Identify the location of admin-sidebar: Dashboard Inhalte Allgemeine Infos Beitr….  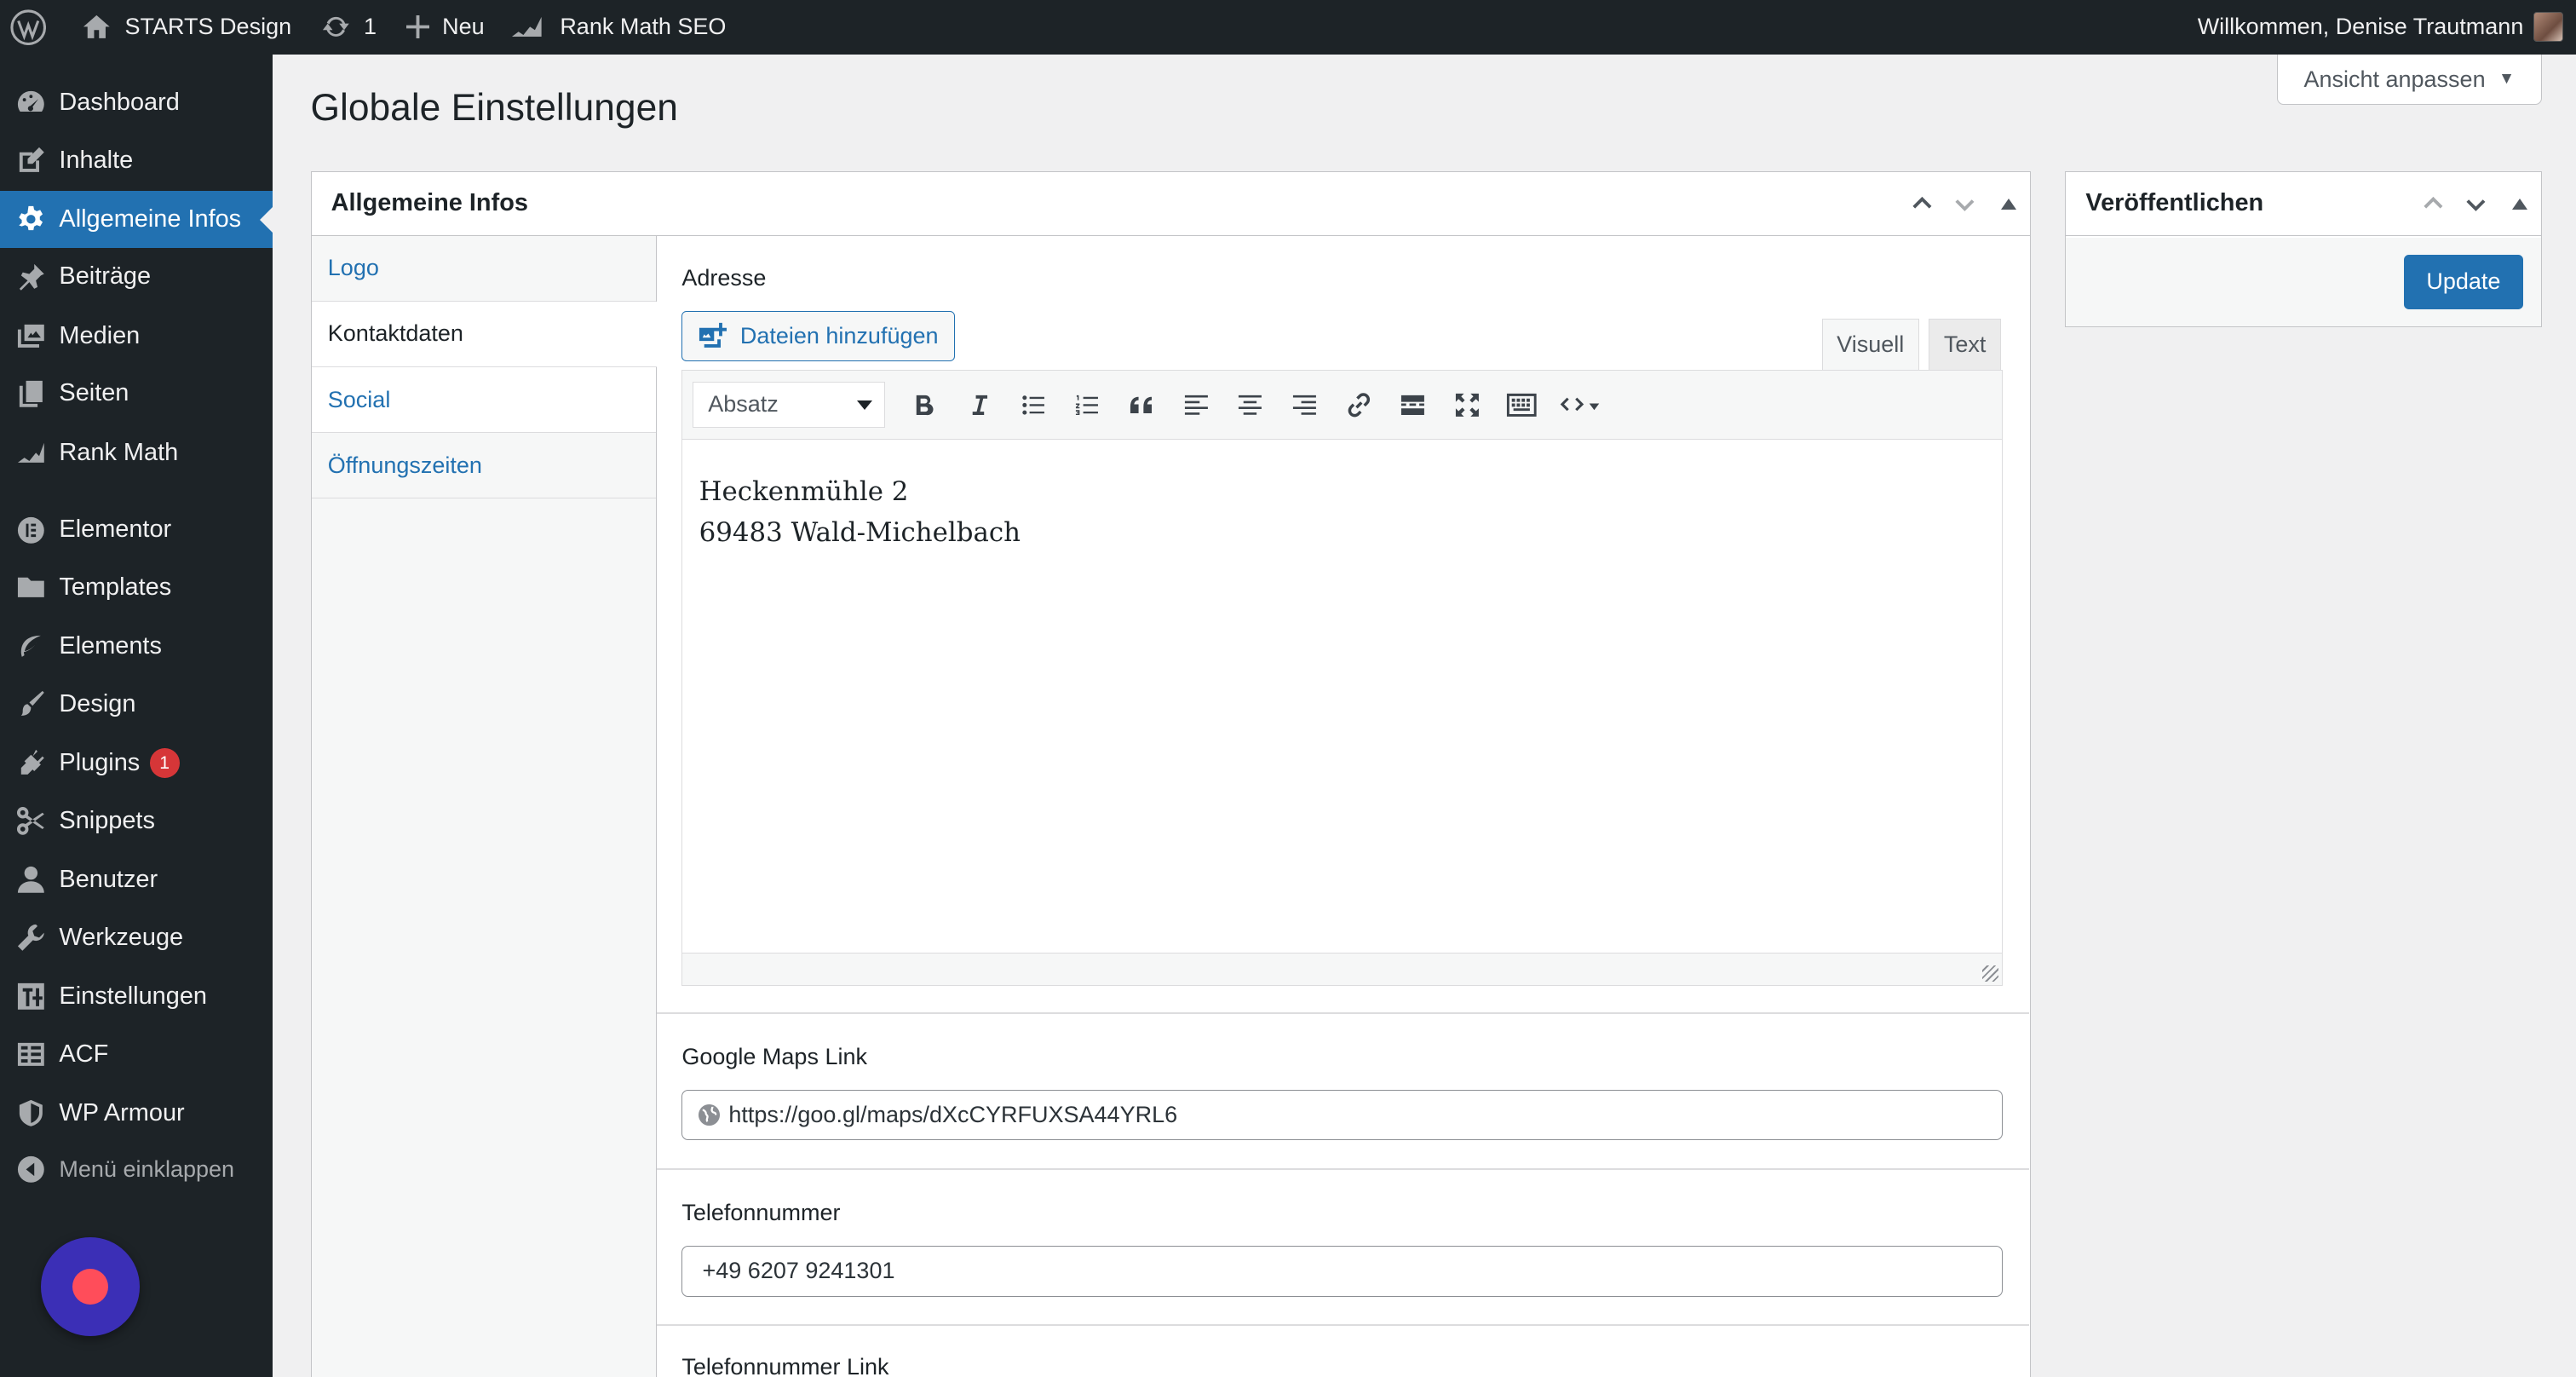
(136, 715).